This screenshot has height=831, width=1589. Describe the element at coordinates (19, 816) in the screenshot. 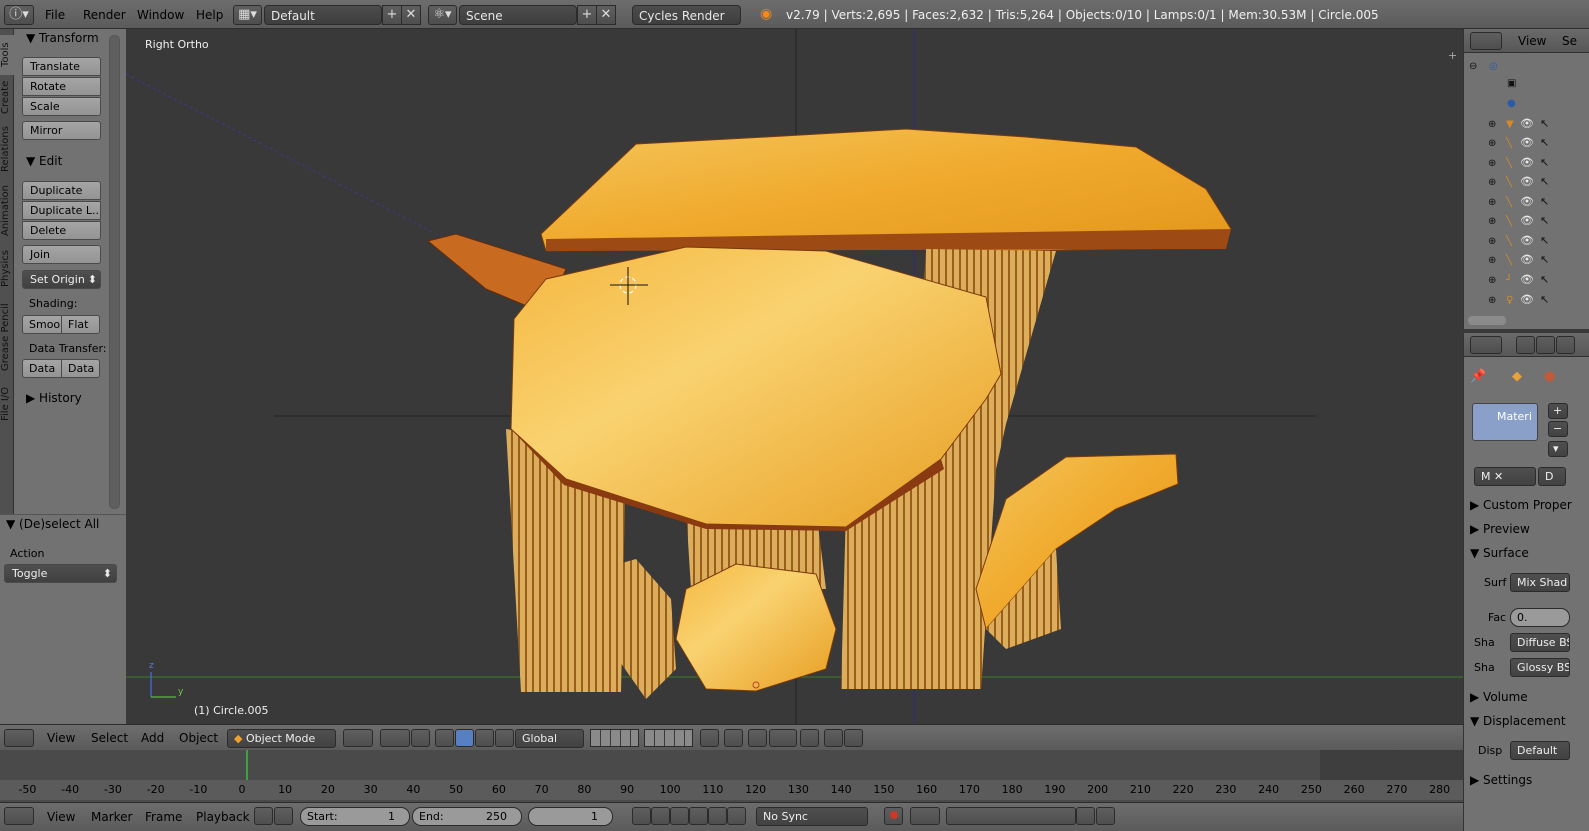

I see `timeline-editor-type-icon` at that location.